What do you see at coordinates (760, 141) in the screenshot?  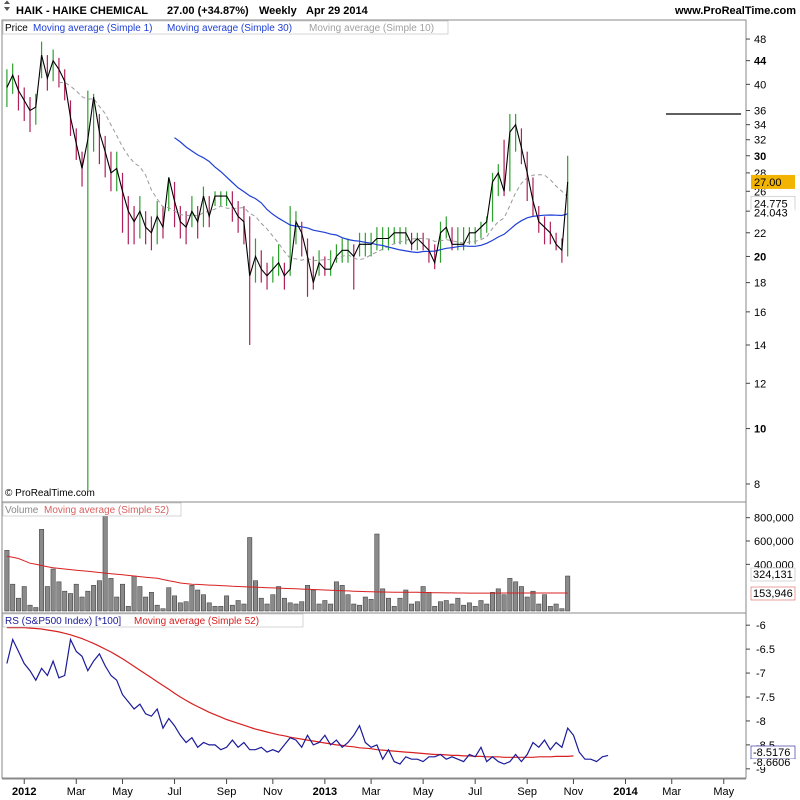 I see `price-y-tick-label: 32` at bounding box center [760, 141].